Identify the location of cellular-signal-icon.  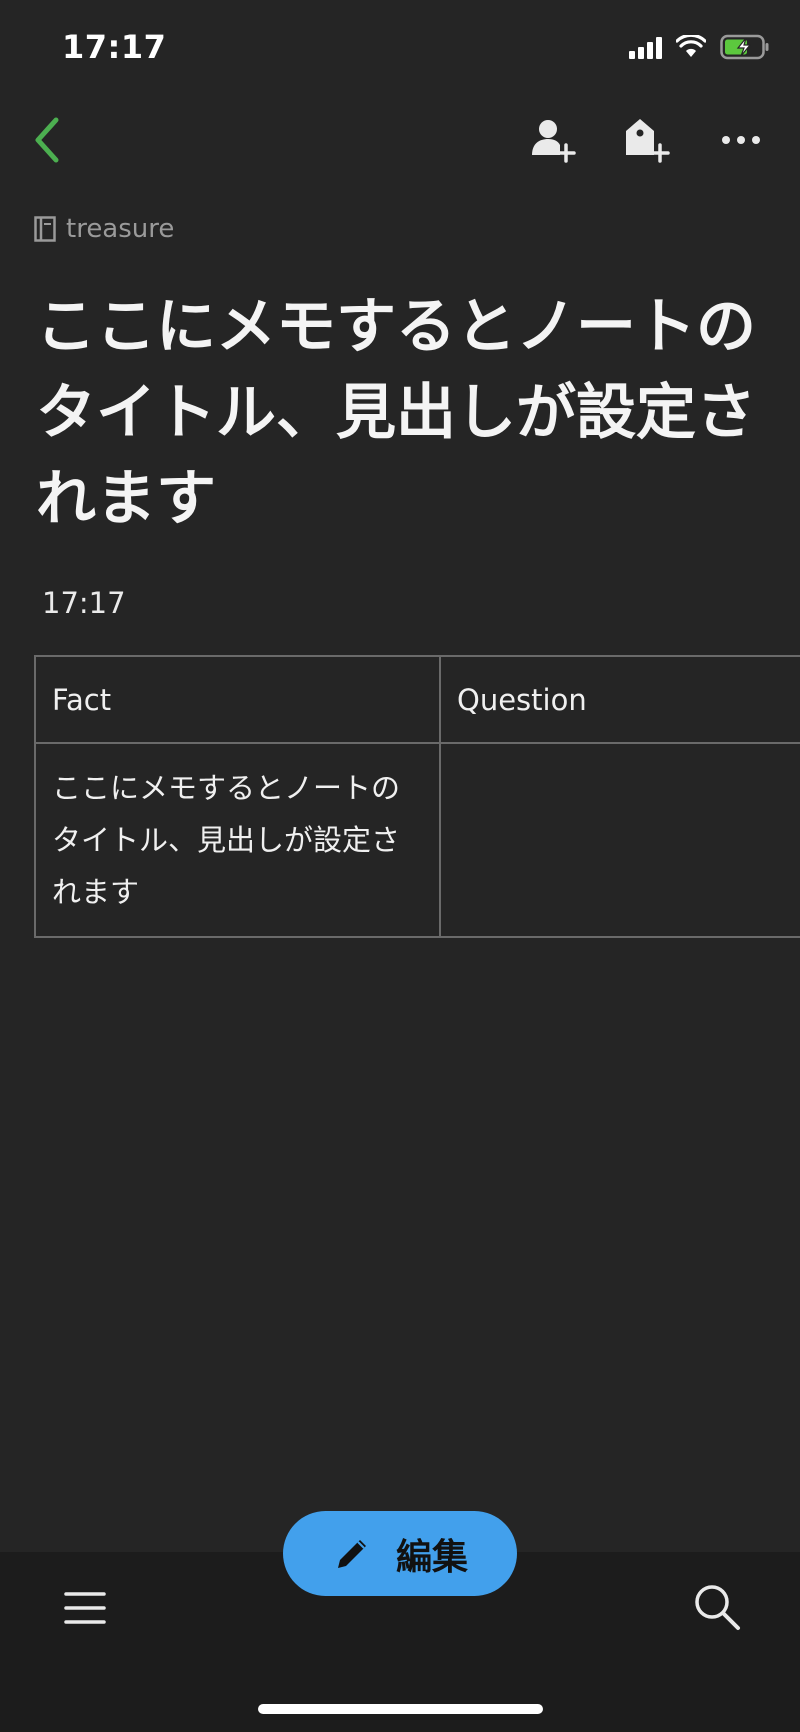
(645, 47).